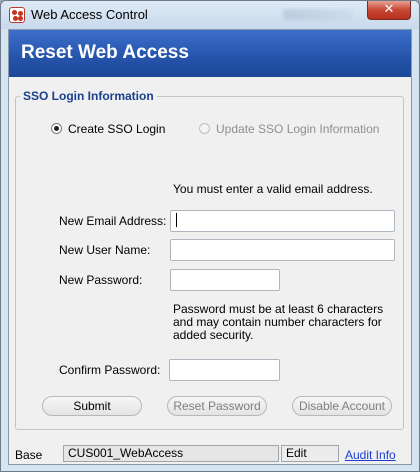 The height and width of the screenshot is (472, 420). Describe the element at coordinates (56, 128) in the screenshot. I see `radio-selected-icon` at that location.